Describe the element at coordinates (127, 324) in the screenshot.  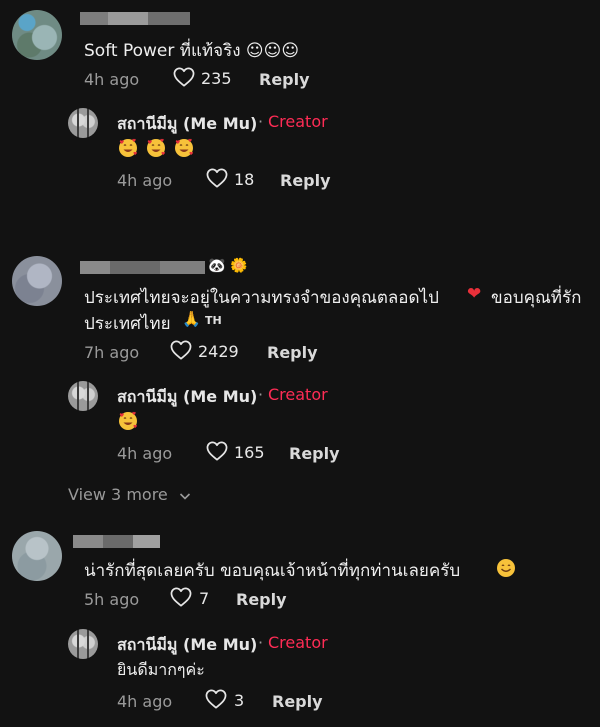
I see `comment-text-line2: ประเทศไทย` at that location.